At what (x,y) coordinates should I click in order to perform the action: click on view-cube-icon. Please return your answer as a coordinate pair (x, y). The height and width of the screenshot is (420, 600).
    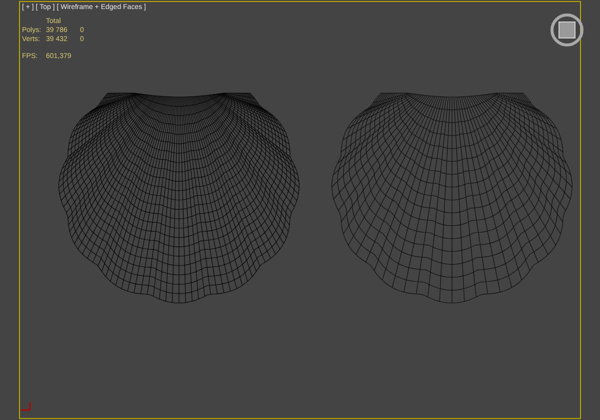
    Looking at the image, I should click on (567, 30).